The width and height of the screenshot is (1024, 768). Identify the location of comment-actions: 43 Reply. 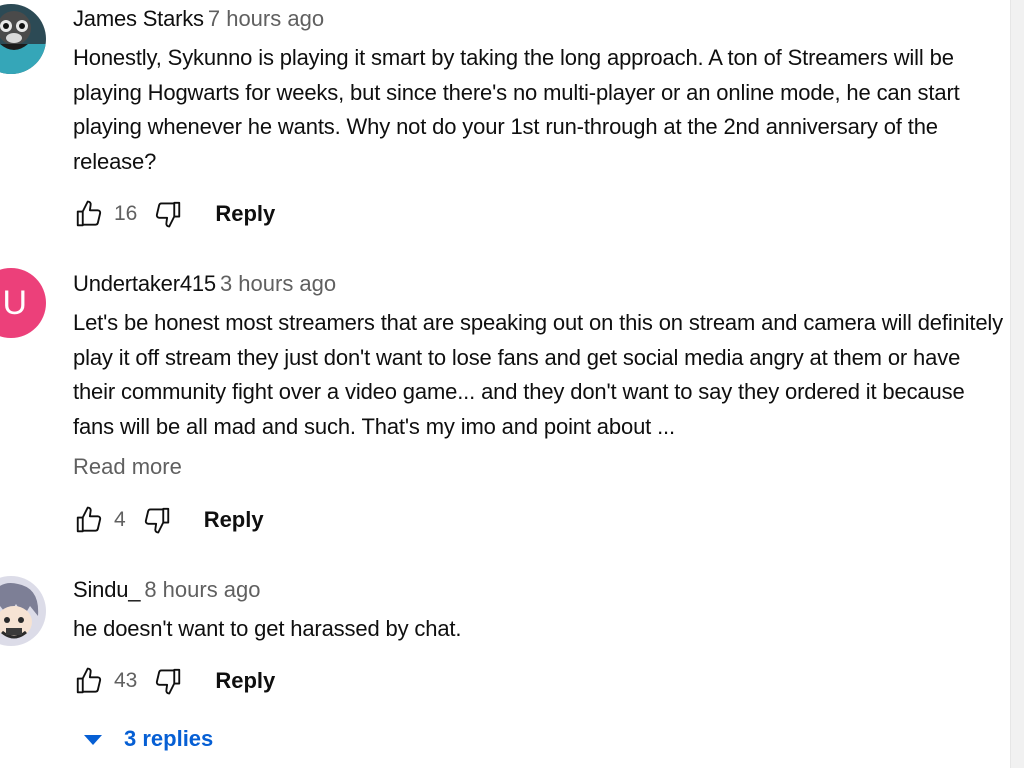
(173, 681).